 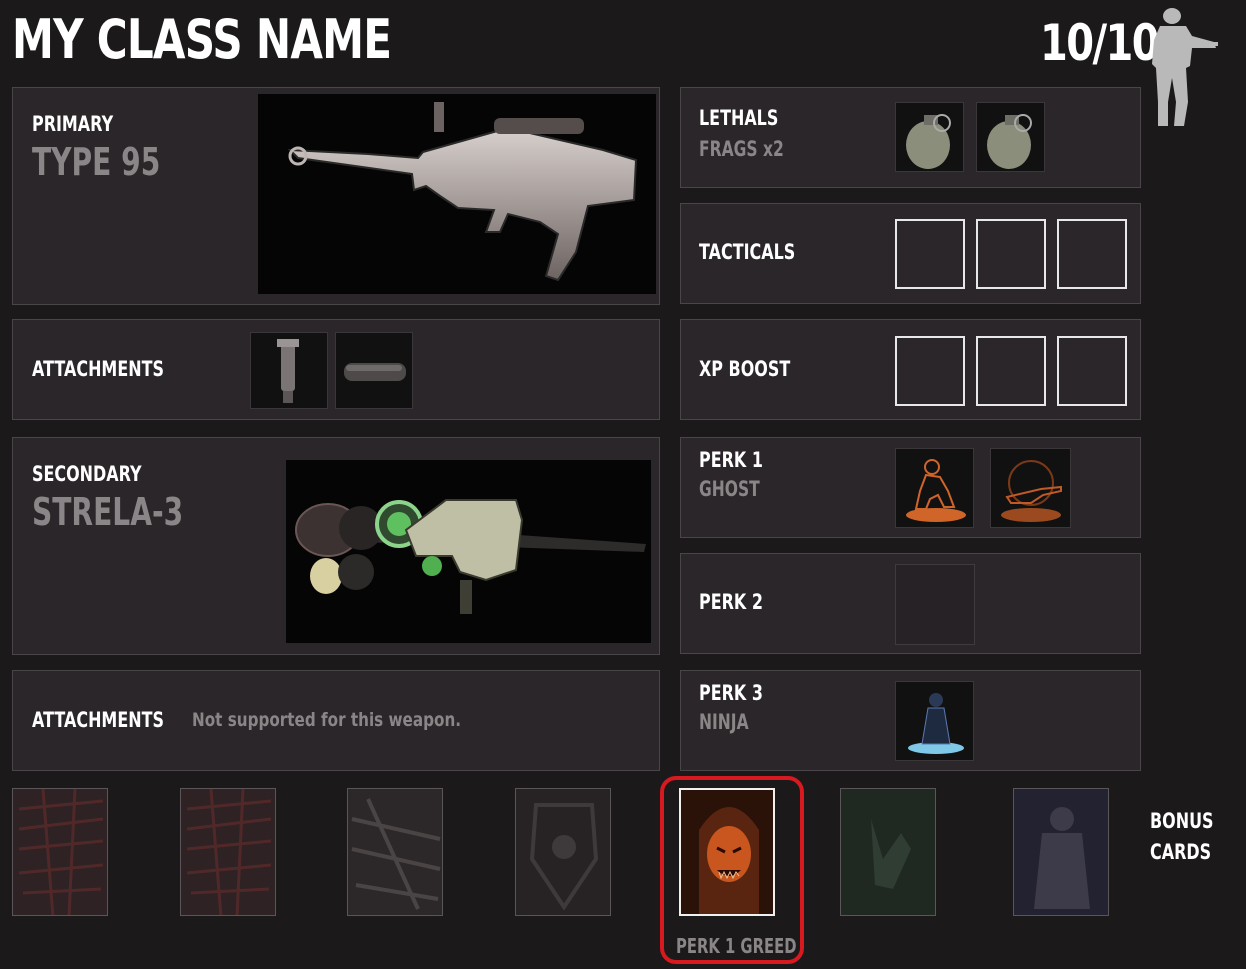 I want to click on xp-boost-panel: XP BOOST, so click(x=910, y=369).